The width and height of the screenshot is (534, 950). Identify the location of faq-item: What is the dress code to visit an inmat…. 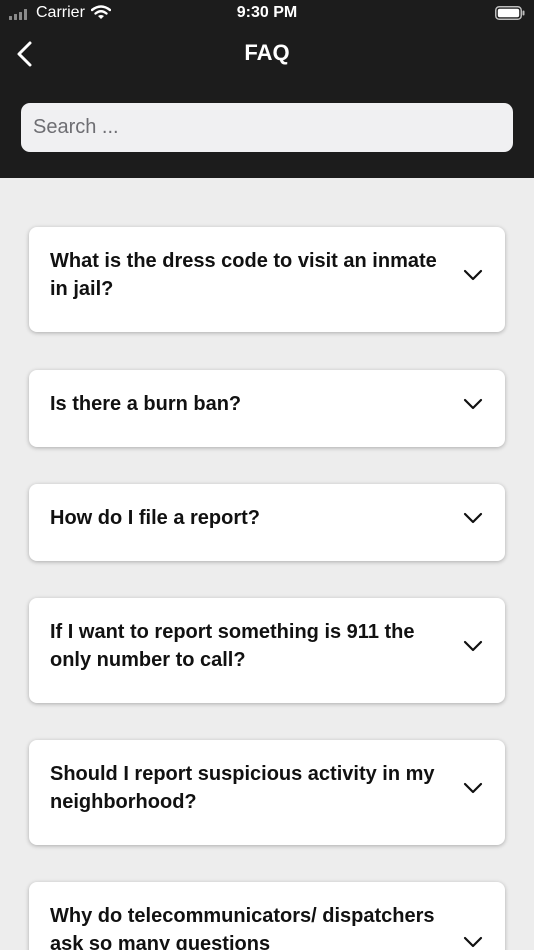
(267, 279).